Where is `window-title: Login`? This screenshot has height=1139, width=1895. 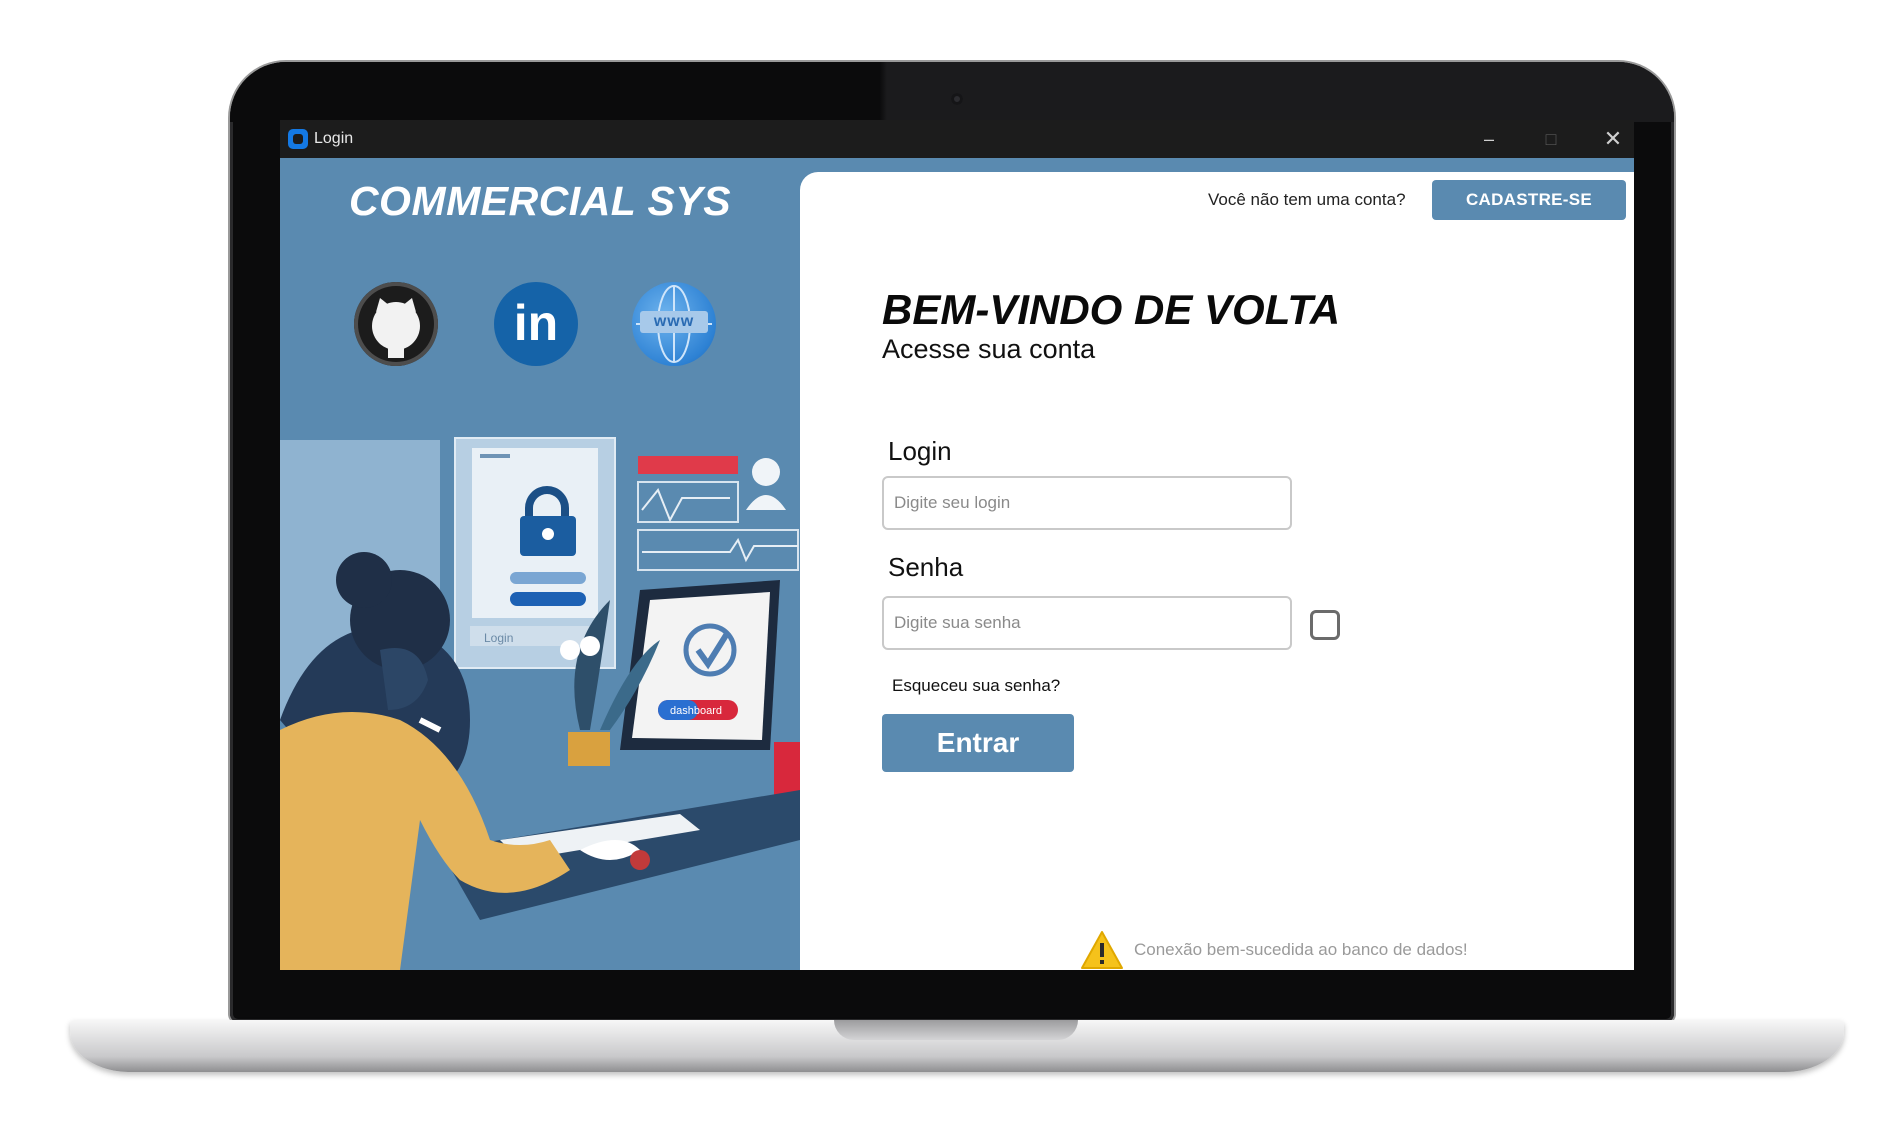
window-title: Login is located at coordinates (334, 138).